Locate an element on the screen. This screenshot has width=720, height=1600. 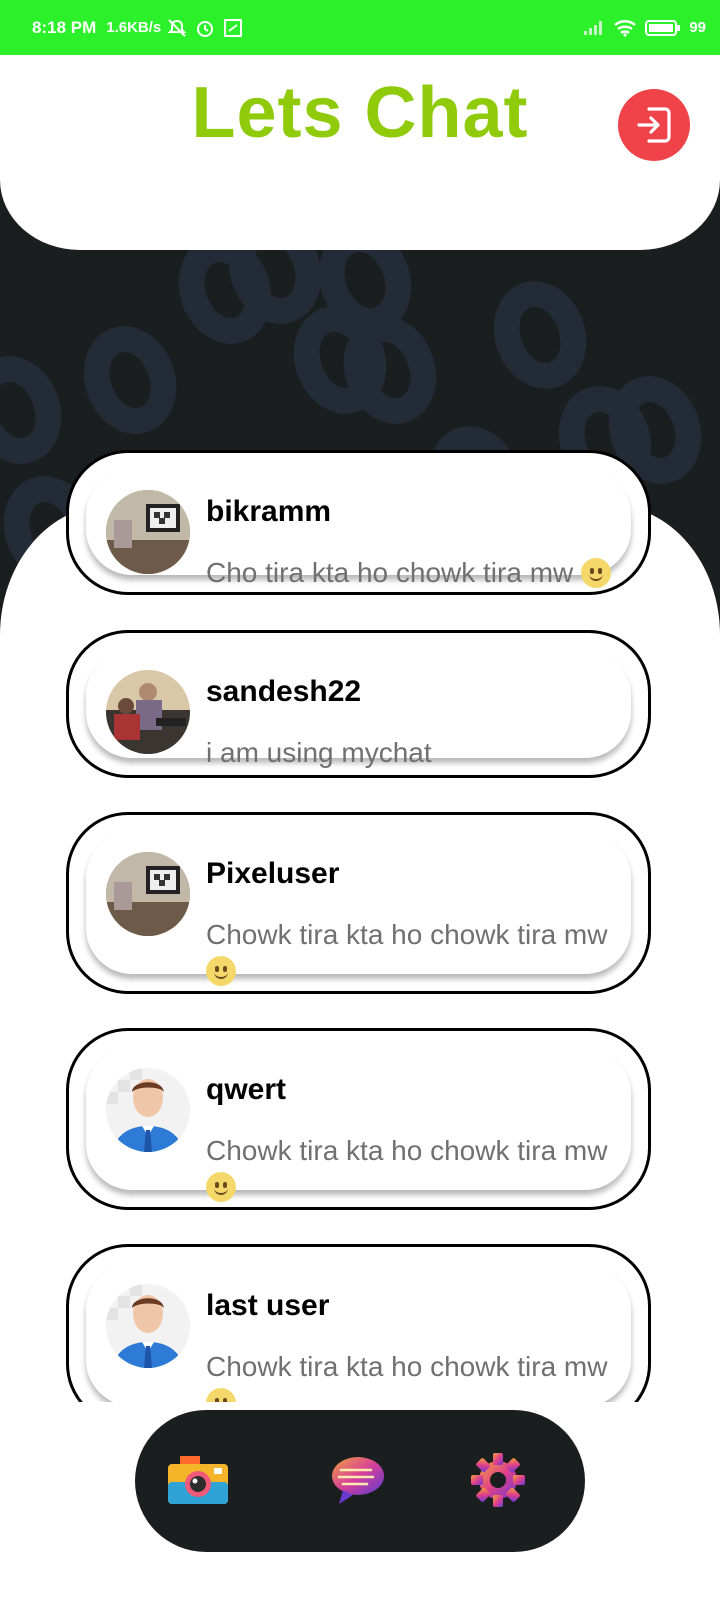
wifi-icon is located at coordinates (625, 28).